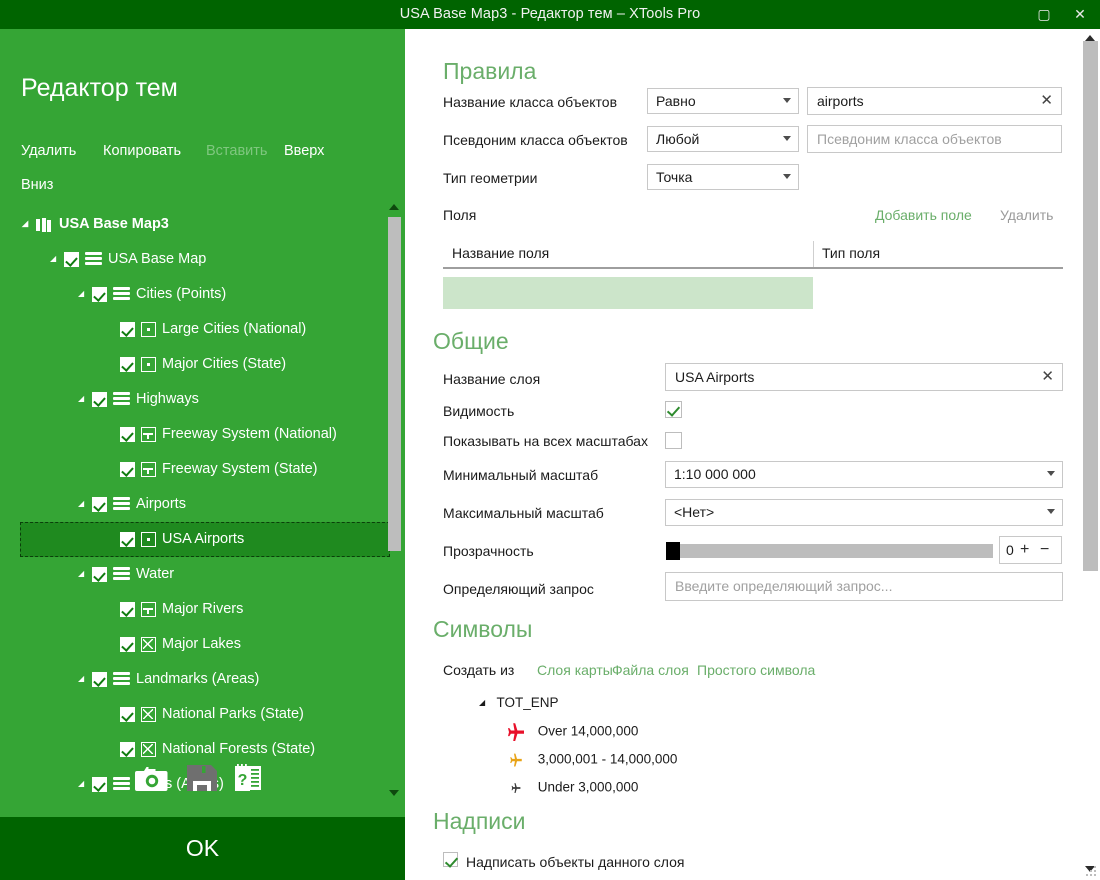 The image size is (1100, 880). Describe the element at coordinates (205, 609) in the screenshot. I see `layer-tree-item: ◢ Major Rivers` at that location.